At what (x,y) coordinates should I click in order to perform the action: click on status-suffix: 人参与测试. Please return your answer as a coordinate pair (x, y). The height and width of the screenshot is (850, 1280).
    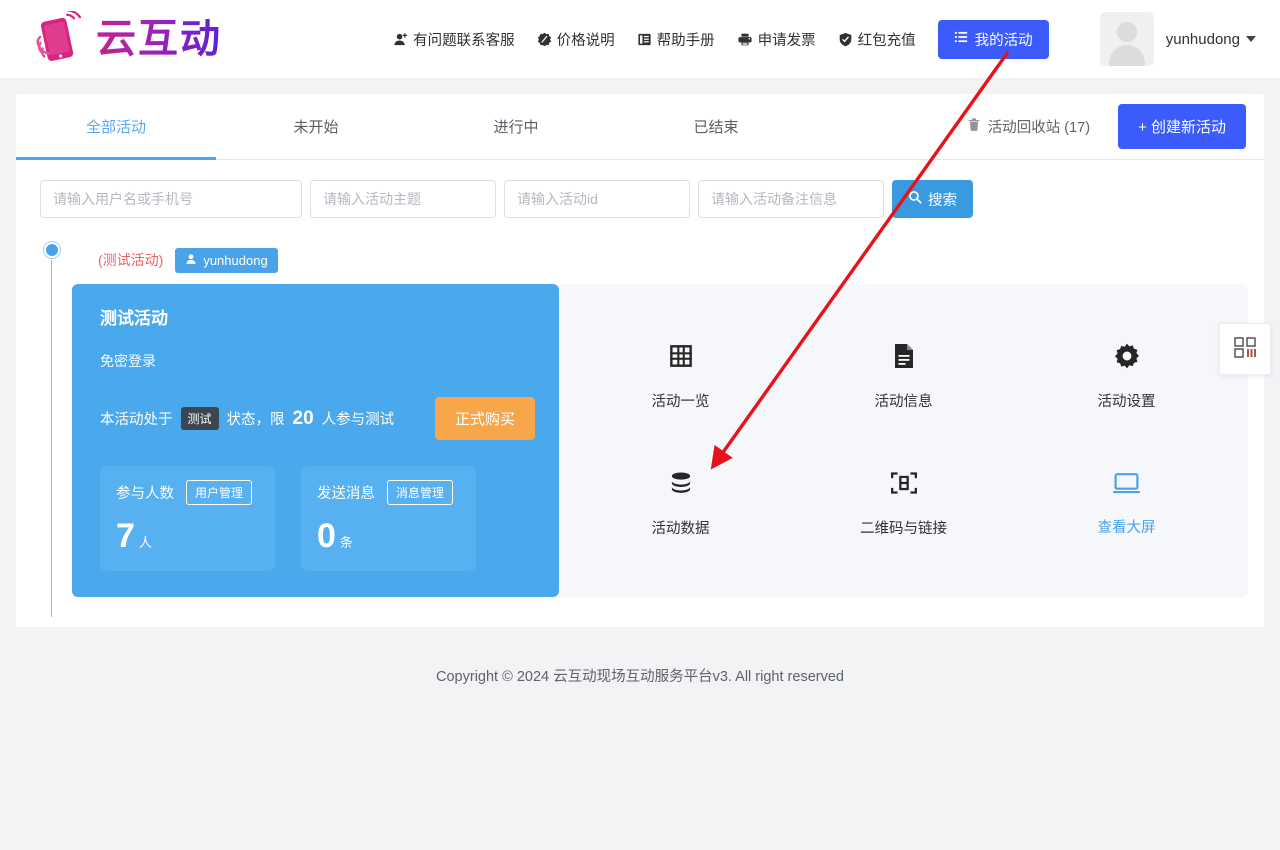
    Looking at the image, I should click on (358, 420).